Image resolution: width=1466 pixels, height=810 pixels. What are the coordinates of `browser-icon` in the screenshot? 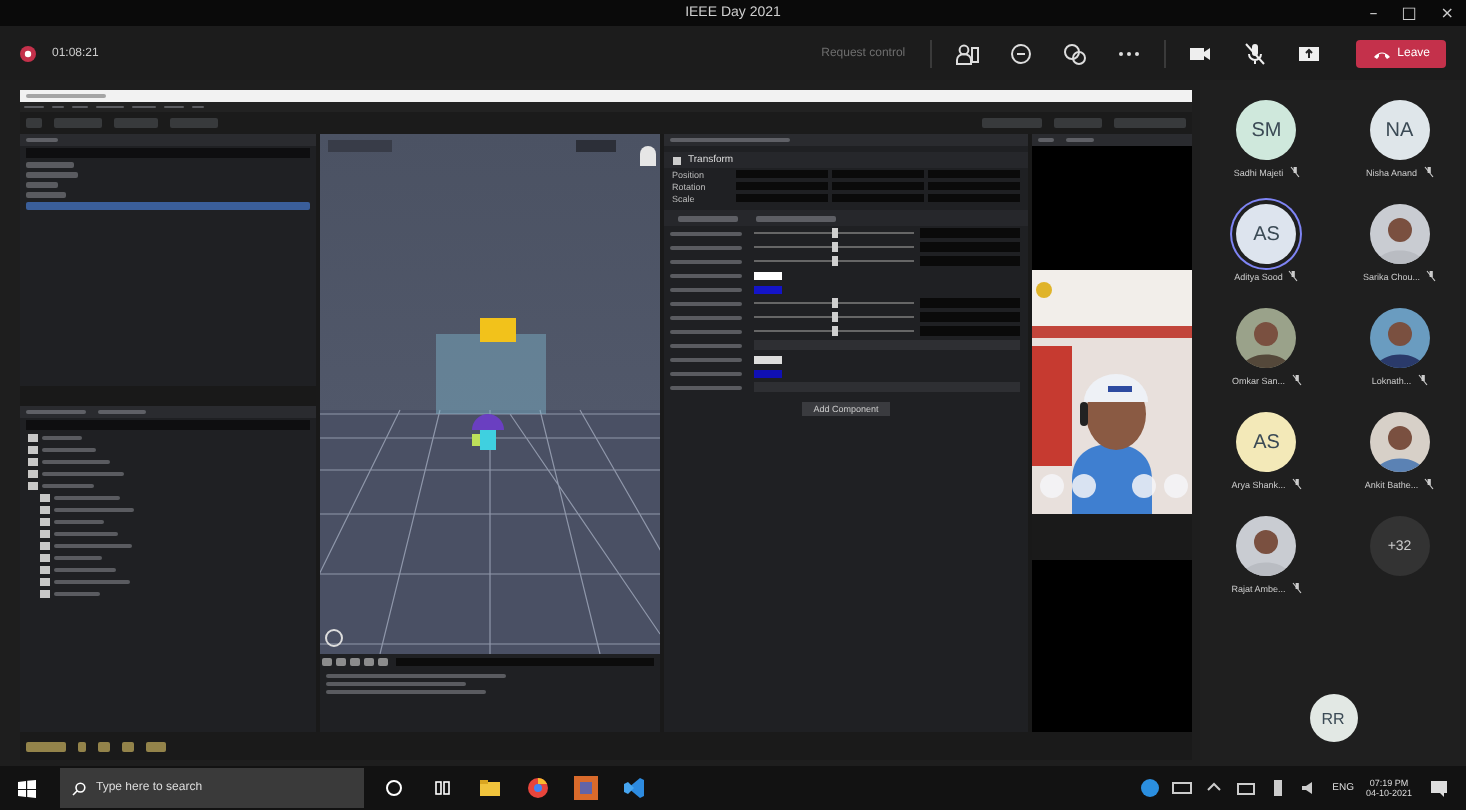 It's located at (538, 788).